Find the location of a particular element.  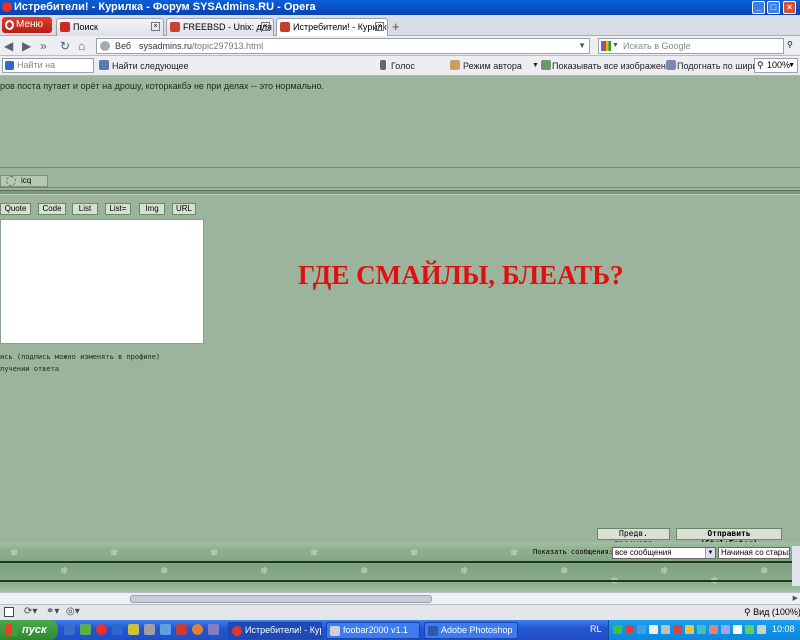

globe-icon is located at coordinates (105, 46).